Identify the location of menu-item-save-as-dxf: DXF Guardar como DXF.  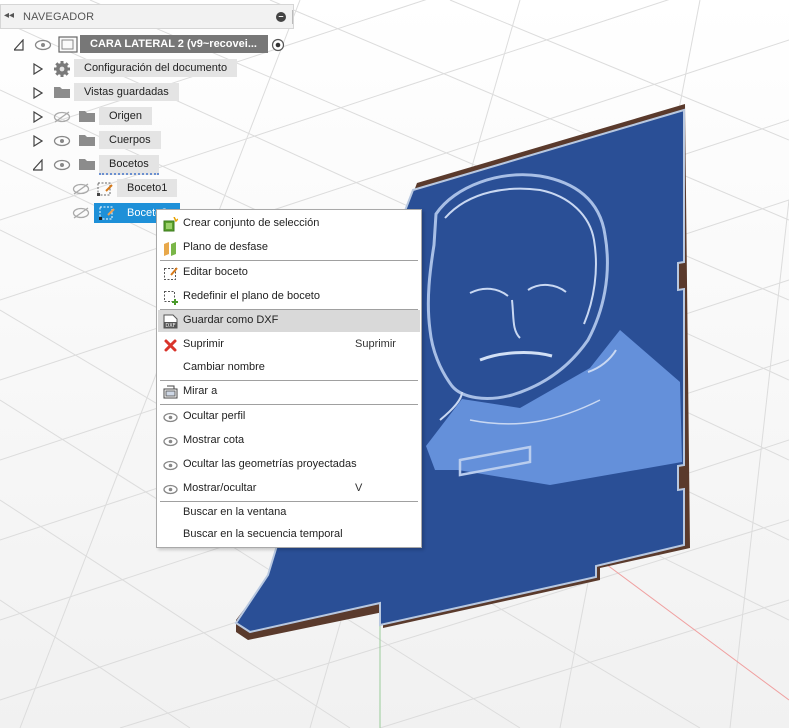
(289, 321).